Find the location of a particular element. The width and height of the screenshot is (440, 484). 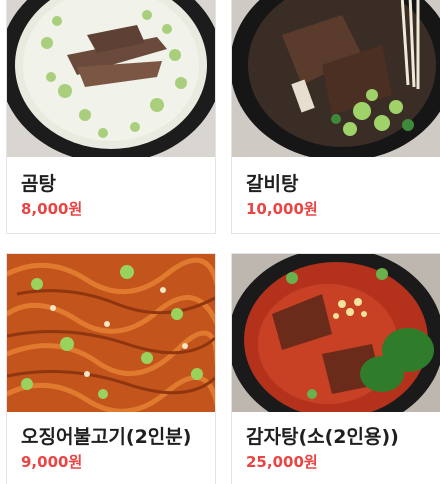

menu-card-info: 오징어불고기(2인분) 9,000원 is located at coordinates (111, 442).